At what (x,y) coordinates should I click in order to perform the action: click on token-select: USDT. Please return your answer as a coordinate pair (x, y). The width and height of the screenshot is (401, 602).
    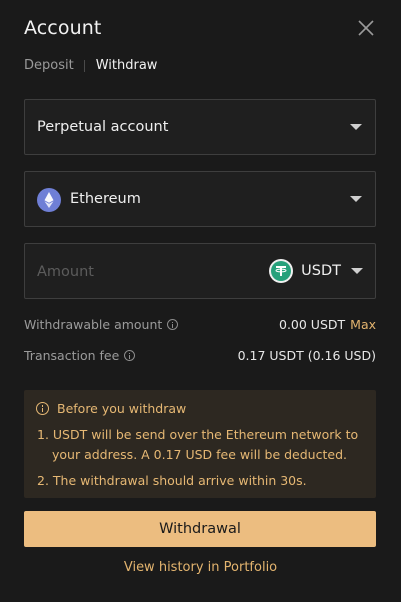
    Looking at the image, I should click on (316, 271).